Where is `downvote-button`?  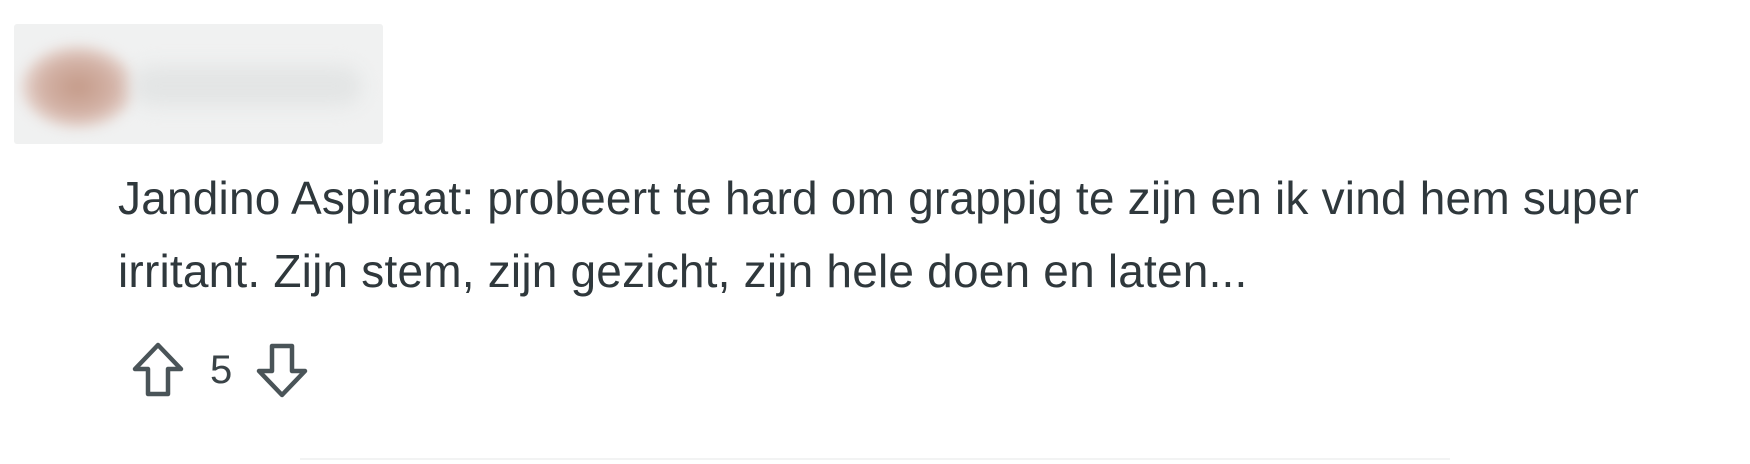
downvote-button is located at coordinates (282, 370).